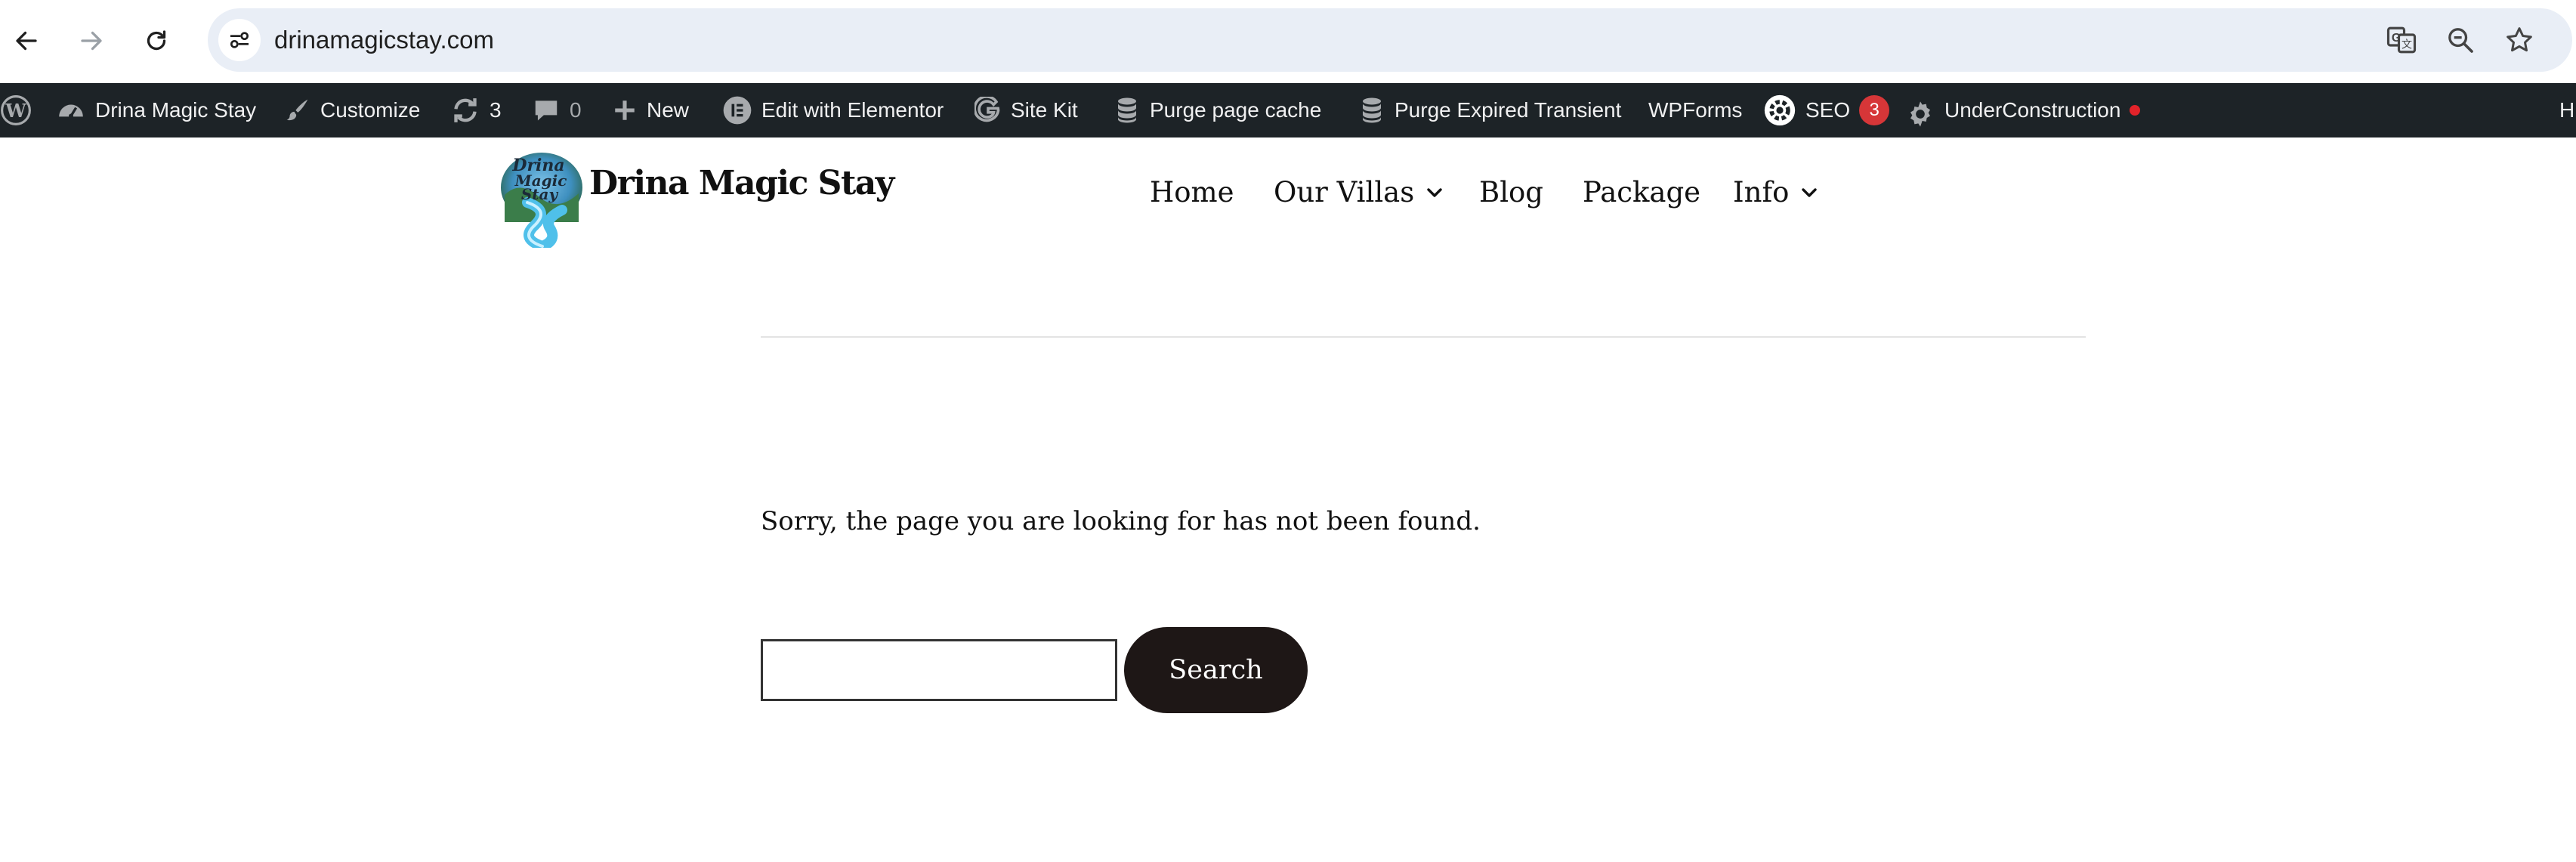 Image resolution: width=2576 pixels, height=862 pixels. What do you see at coordinates (1874, 110) in the screenshot?
I see `seo-notification-badge: 3` at bounding box center [1874, 110].